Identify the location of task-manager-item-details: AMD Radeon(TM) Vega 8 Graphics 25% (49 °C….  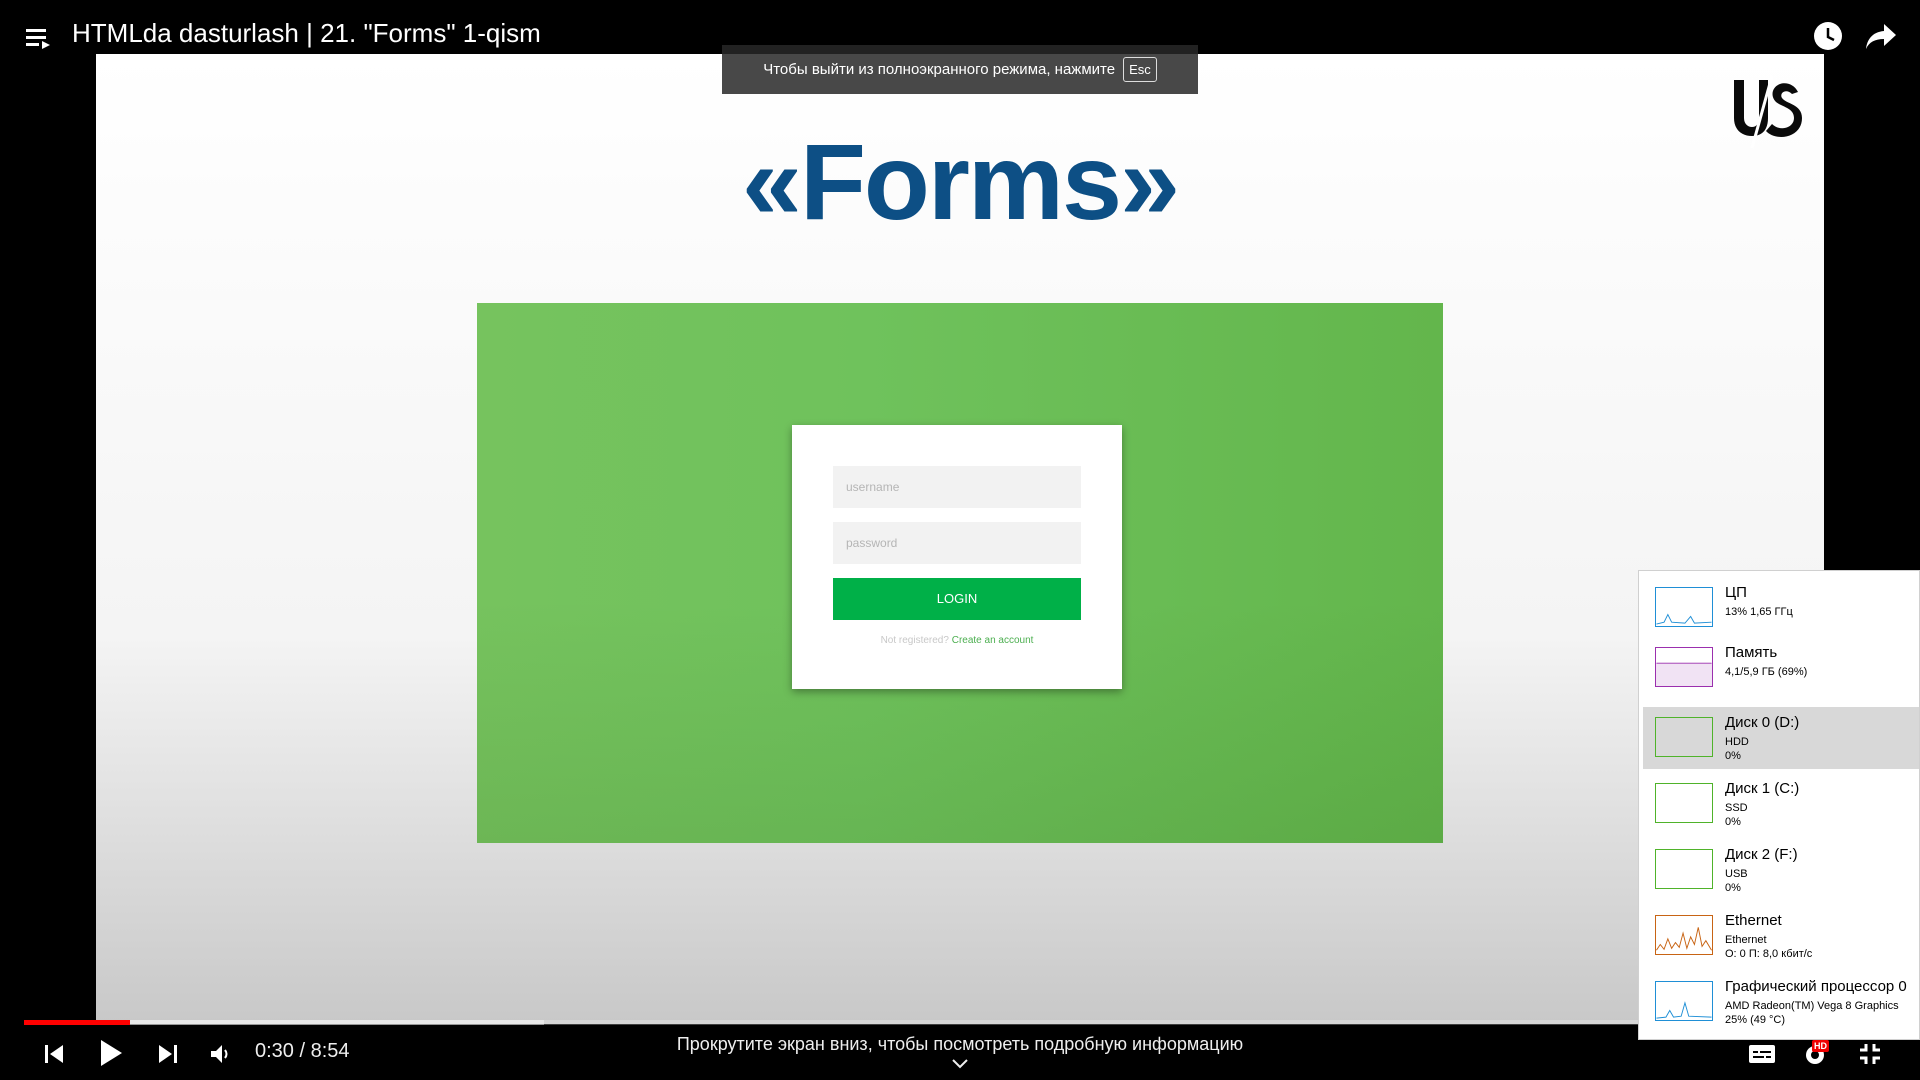
(1812, 1013).